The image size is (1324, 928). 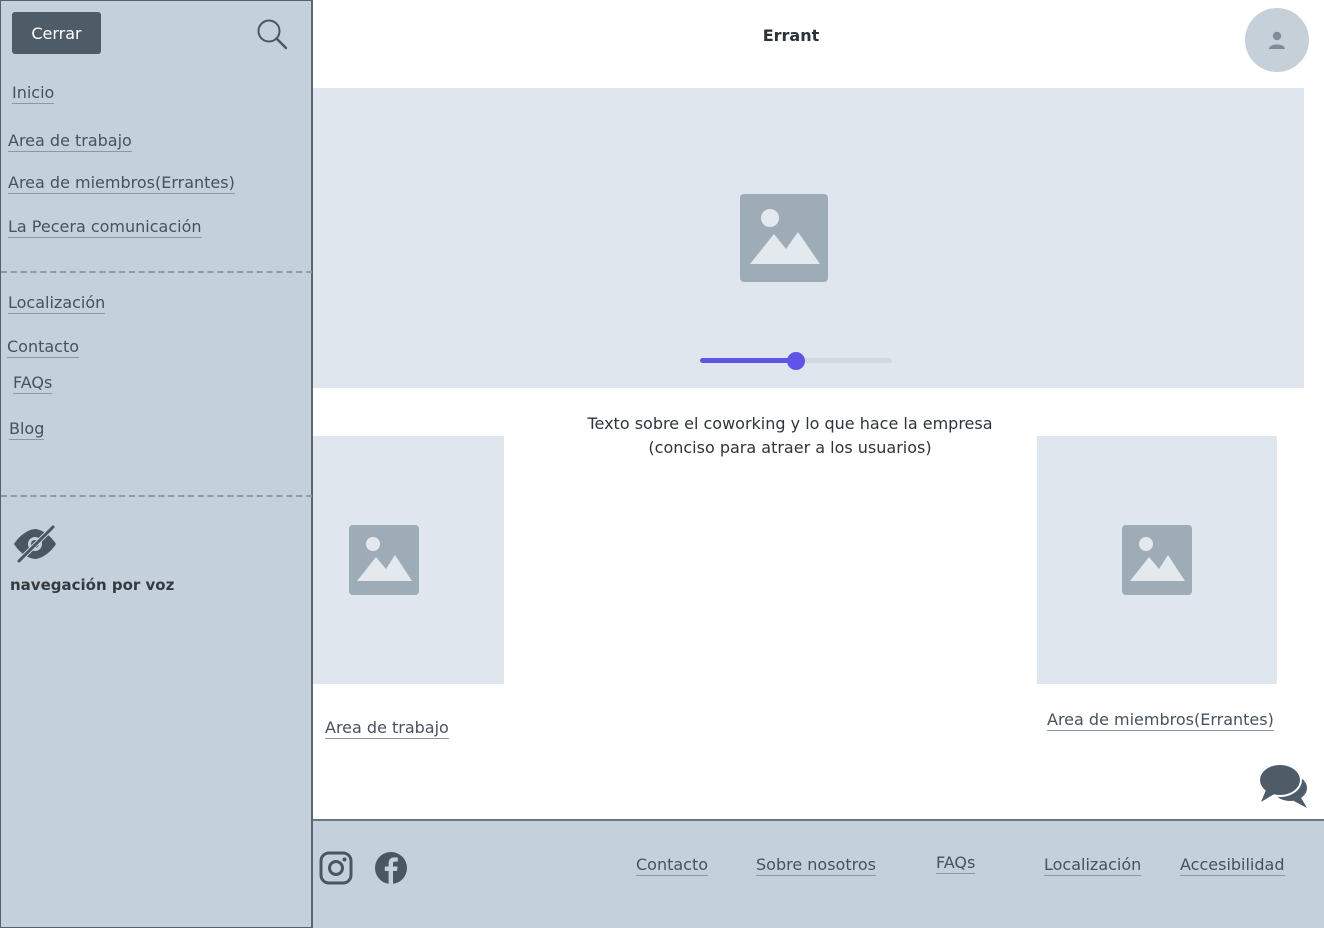 I want to click on chat-icon, so click(x=1283, y=786).